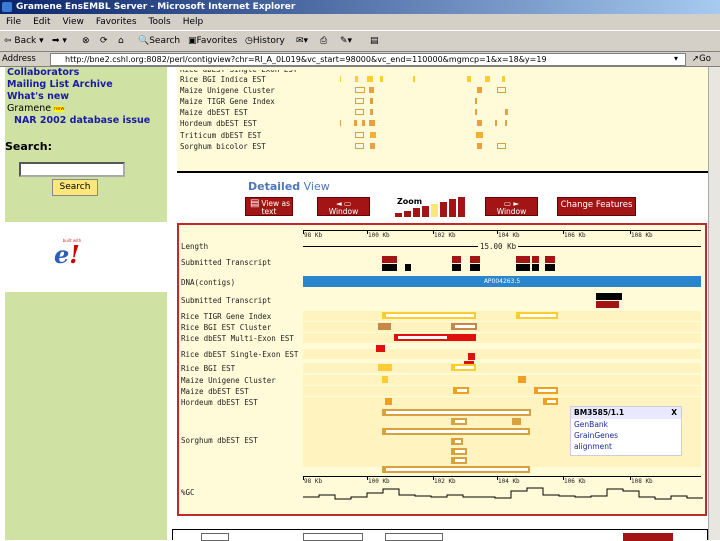 The height and width of the screenshot is (541, 720). What do you see at coordinates (212, 41) in the screenshot?
I see `favorites-button: ▣Favorites` at bounding box center [212, 41].